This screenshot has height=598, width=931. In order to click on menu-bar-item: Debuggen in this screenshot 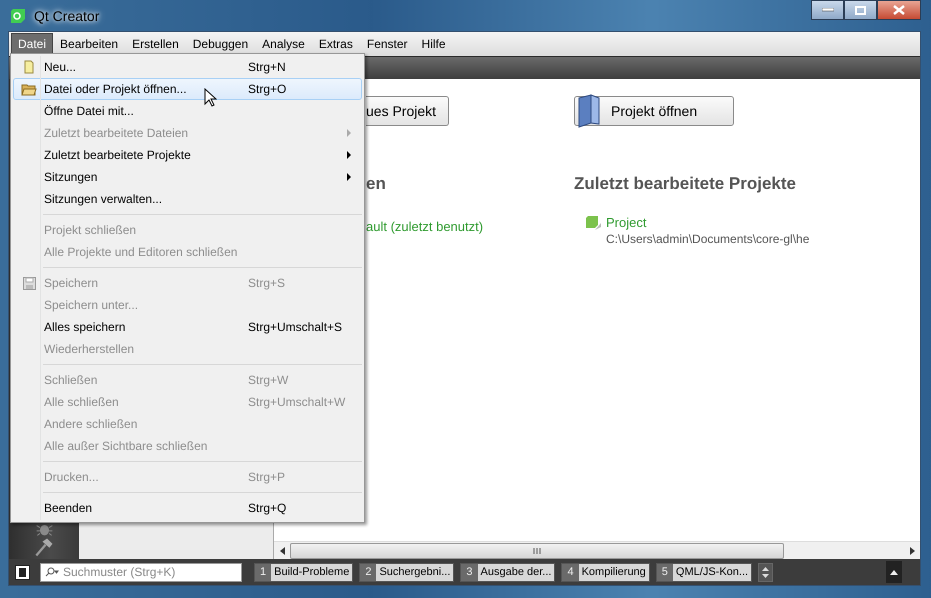, I will do `click(221, 44)`.